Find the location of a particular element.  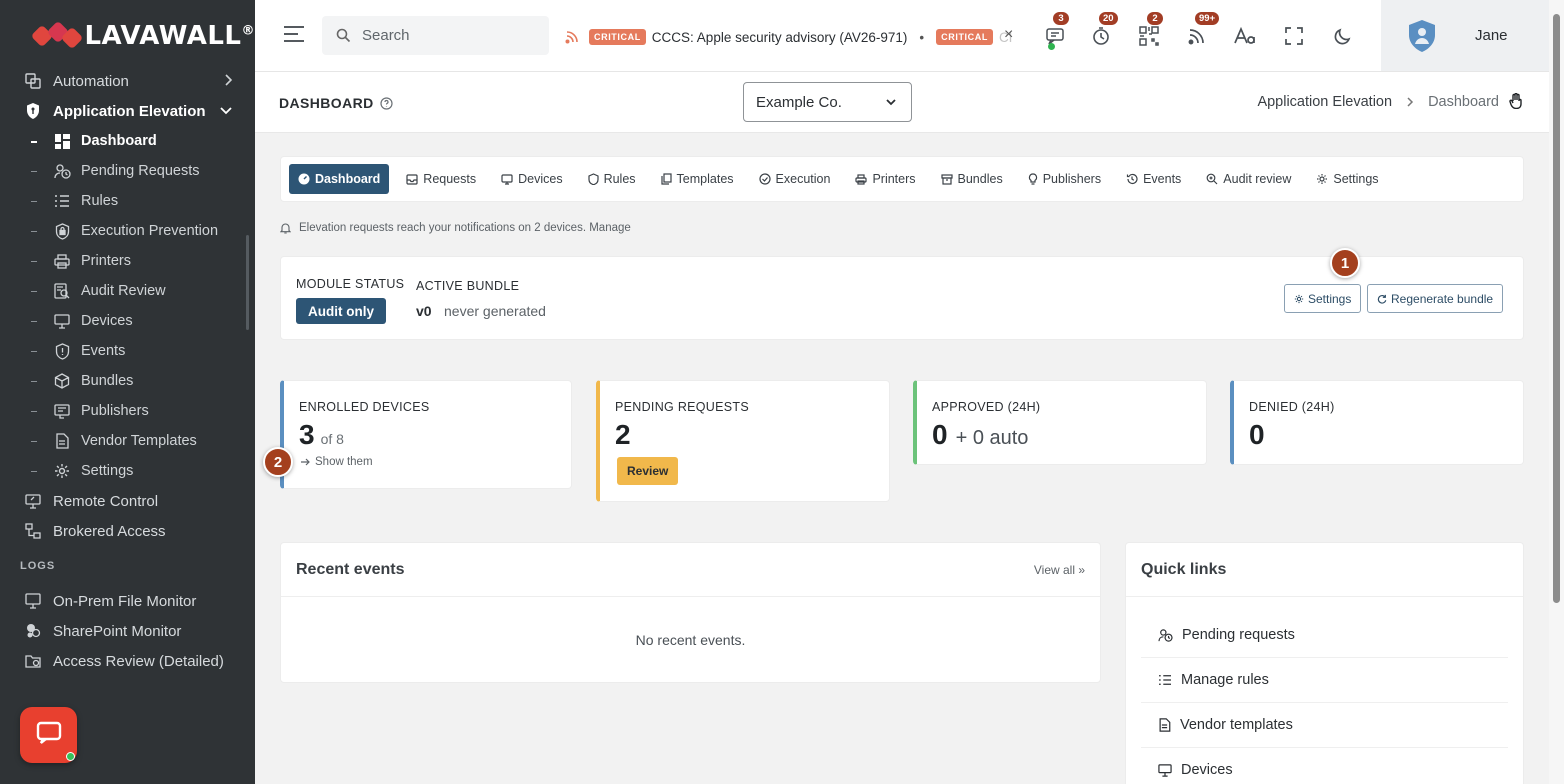

sidebar-subitem-label: Vendor Templates is located at coordinates (139, 441).